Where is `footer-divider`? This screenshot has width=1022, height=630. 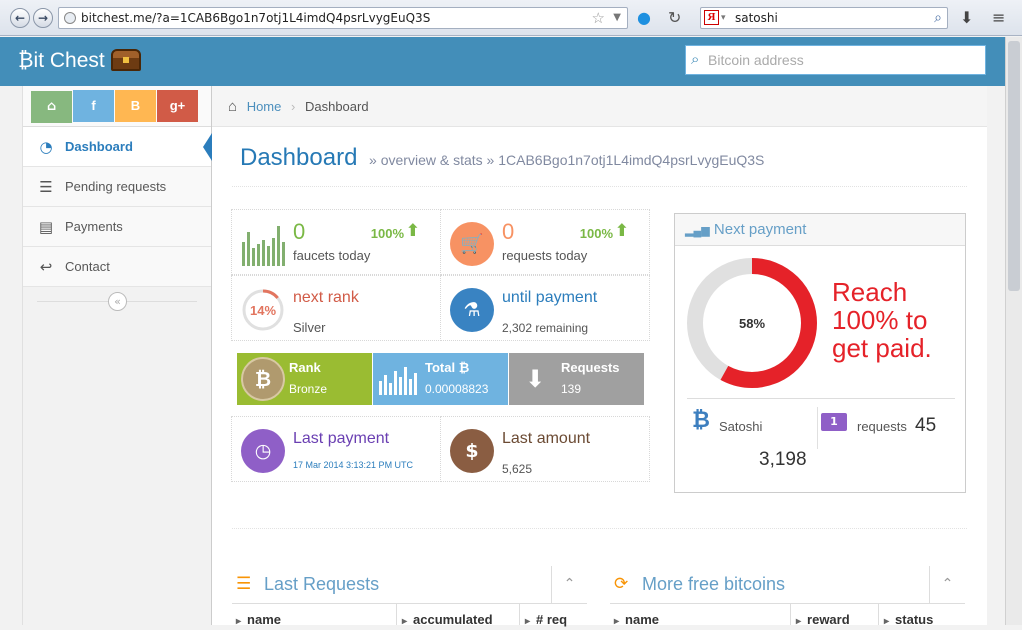
footer-divider is located at coordinates (817, 428).